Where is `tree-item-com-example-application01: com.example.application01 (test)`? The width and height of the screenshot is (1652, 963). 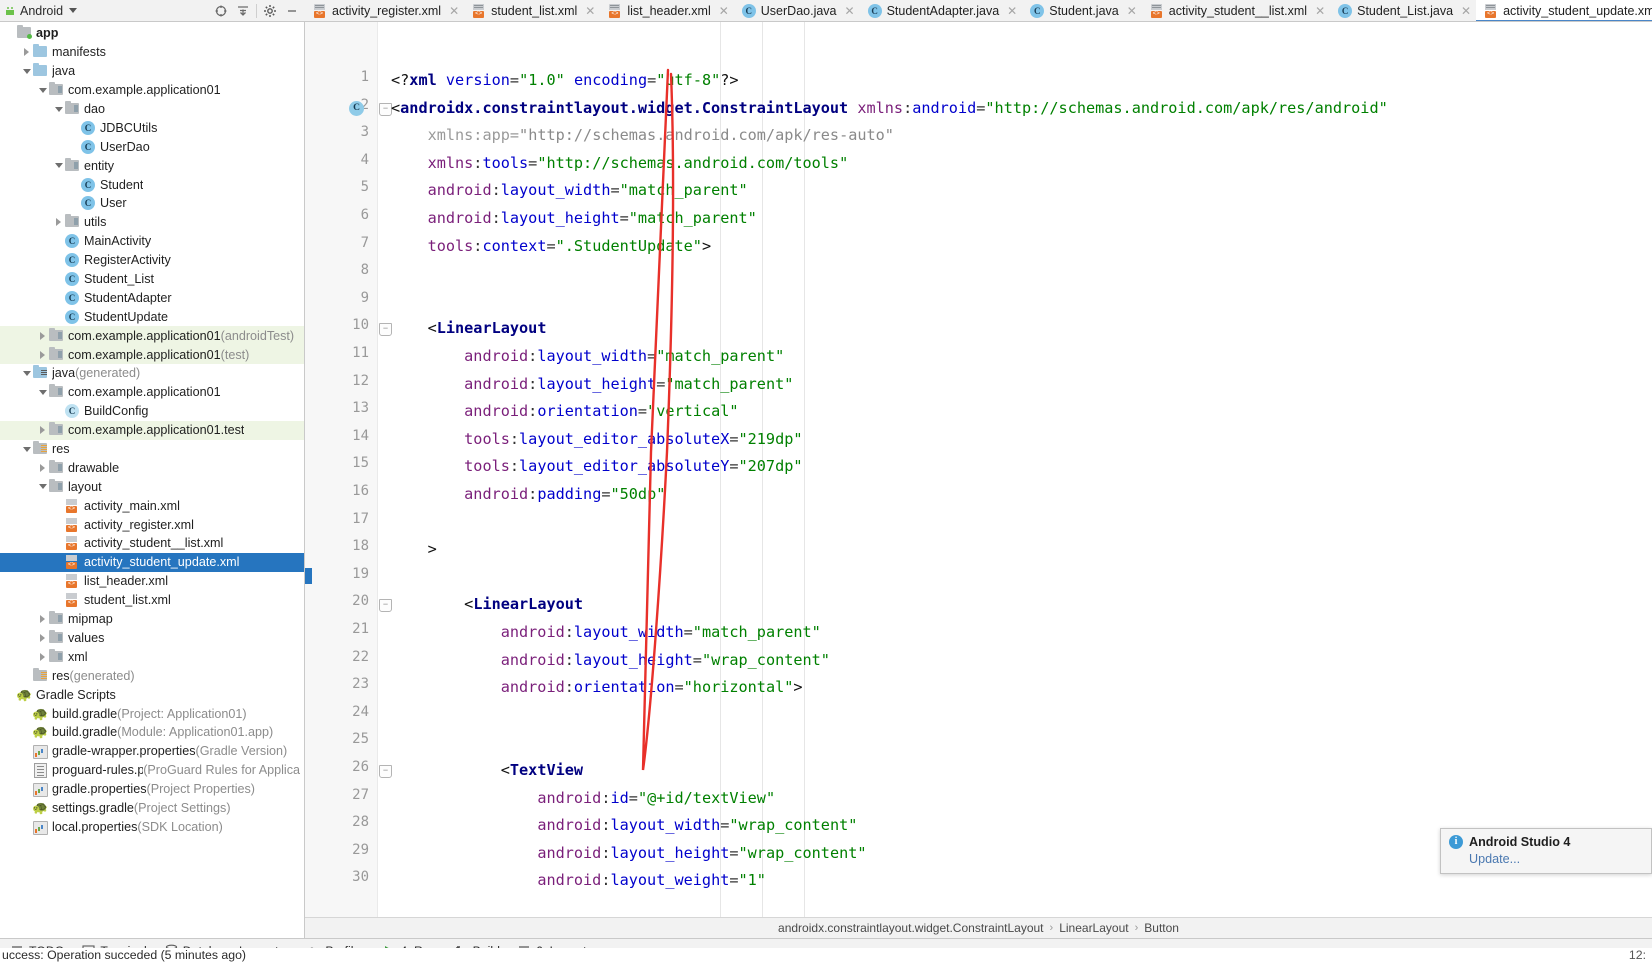 tree-item-com-example-application01: com.example.application01 (test) is located at coordinates (152, 355).